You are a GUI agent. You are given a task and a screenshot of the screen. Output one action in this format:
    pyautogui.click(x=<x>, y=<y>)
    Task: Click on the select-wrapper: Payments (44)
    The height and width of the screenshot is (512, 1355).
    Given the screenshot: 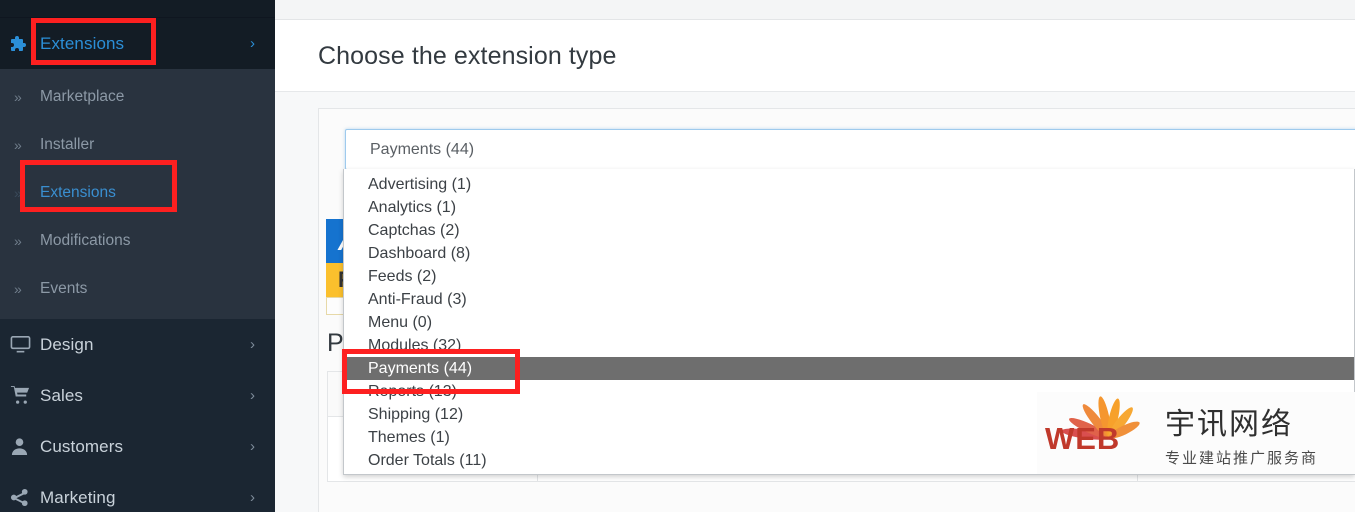 What is the action you would take?
    pyautogui.click(x=837, y=139)
    